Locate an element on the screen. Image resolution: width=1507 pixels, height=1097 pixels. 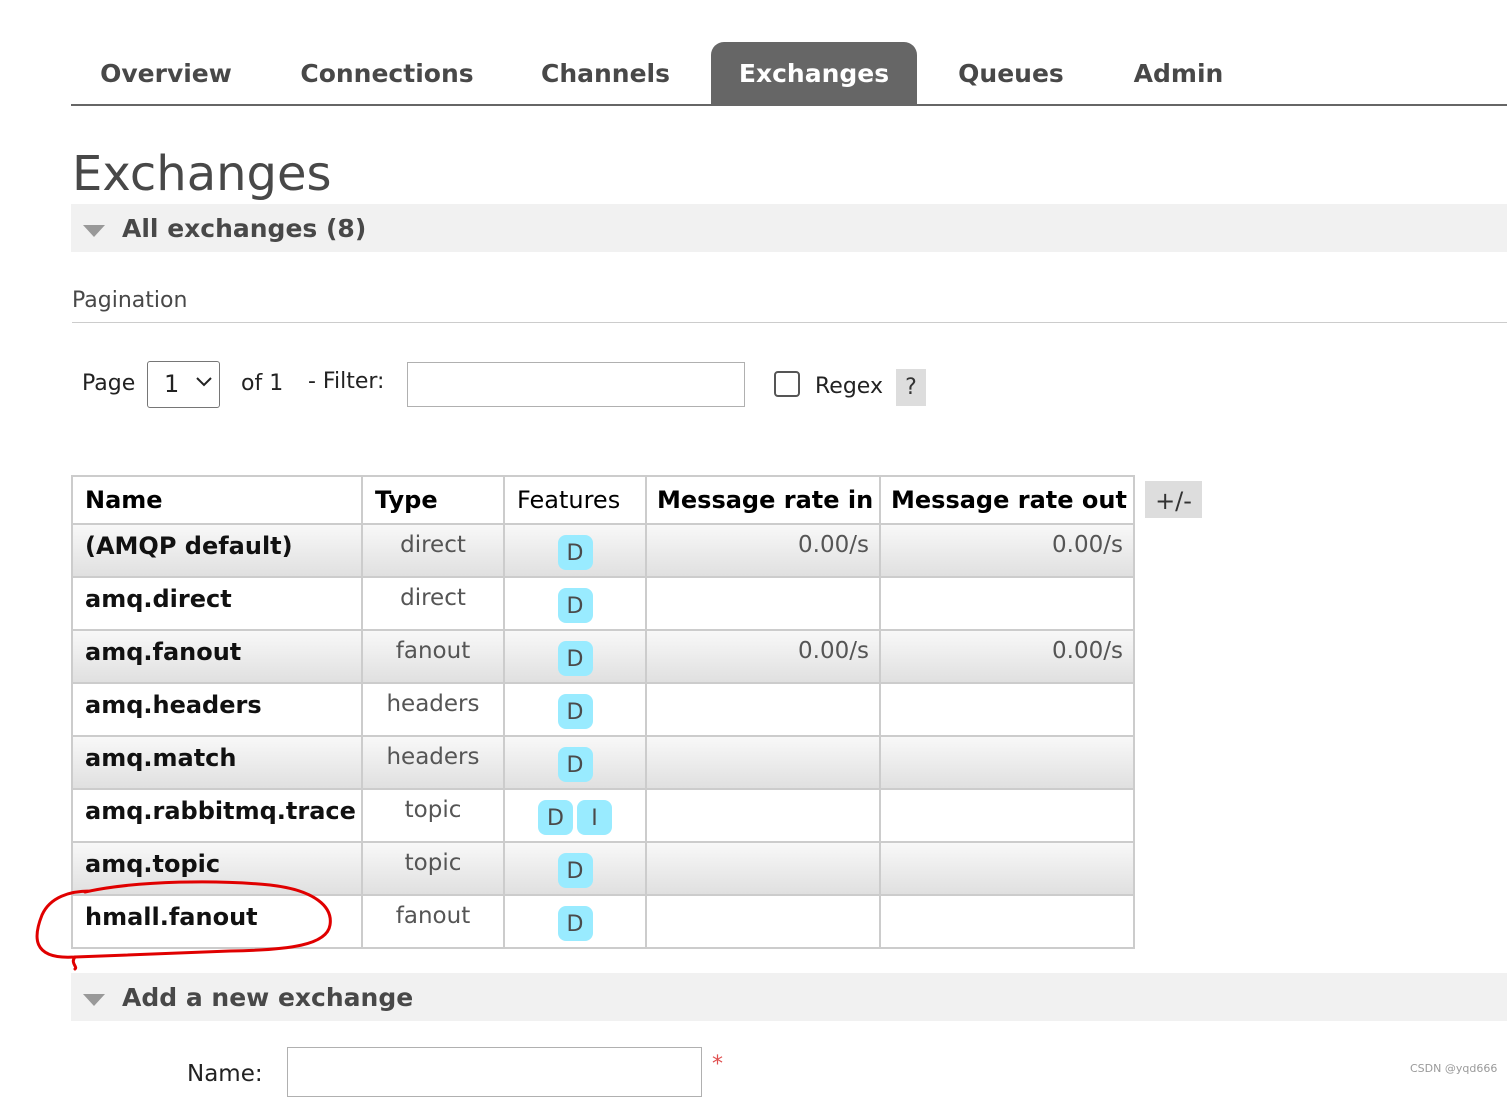
exchange-name-link: amq.fanout is located at coordinates (217, 656).